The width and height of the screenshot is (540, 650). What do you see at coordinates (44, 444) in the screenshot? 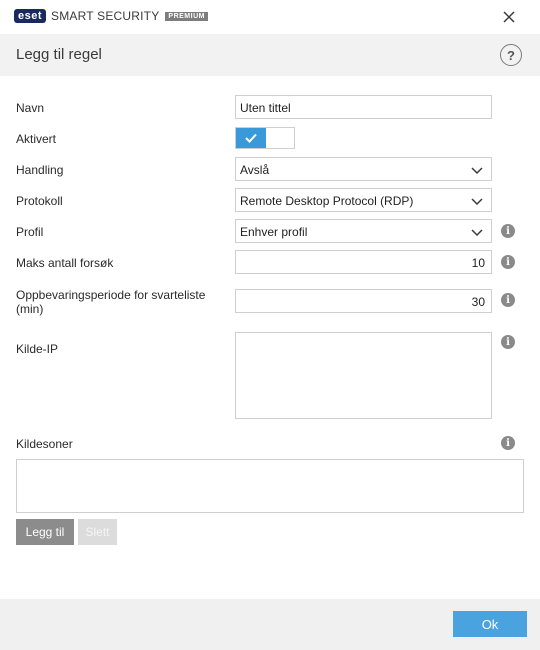
I see `source-zones-label: Kildesoner` at bounding box center [44, 444].